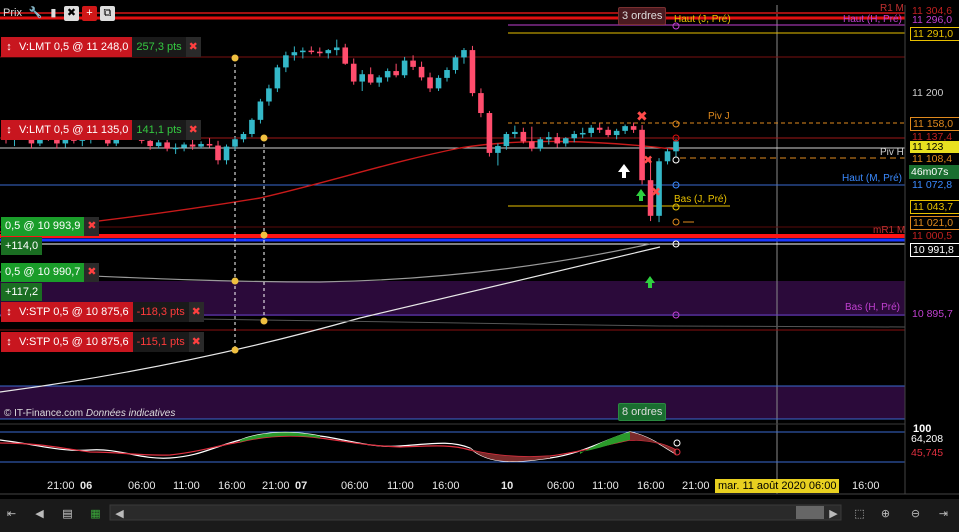  What do you see at coordinates (927, 453) in the screenshot?
I see `indicator-axis-label: 45,745` at bounding box center [927, 453].